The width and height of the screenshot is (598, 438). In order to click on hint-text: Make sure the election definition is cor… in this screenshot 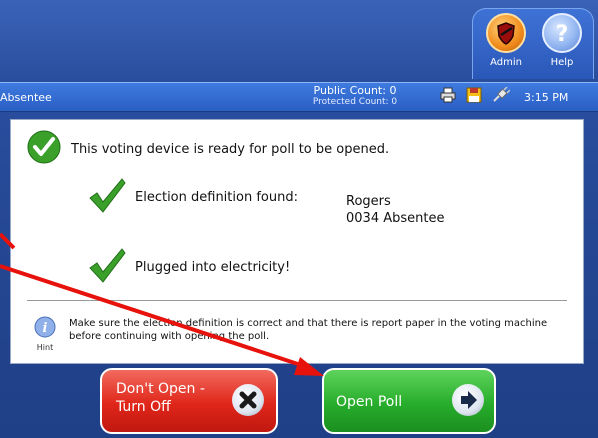, I will do `click(308, 330)`.